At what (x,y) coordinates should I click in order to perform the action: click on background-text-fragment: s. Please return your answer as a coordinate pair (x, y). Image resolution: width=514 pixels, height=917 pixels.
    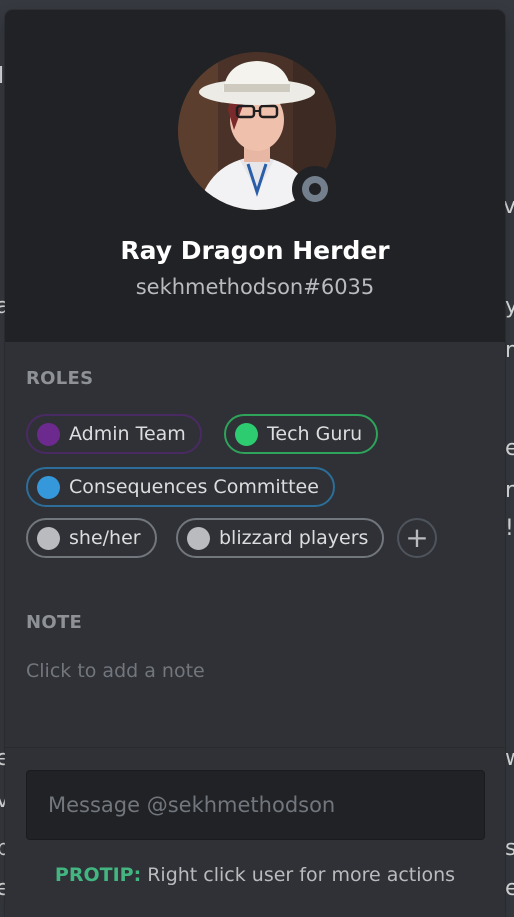
    Looking at the image, I should click on (509, 848).